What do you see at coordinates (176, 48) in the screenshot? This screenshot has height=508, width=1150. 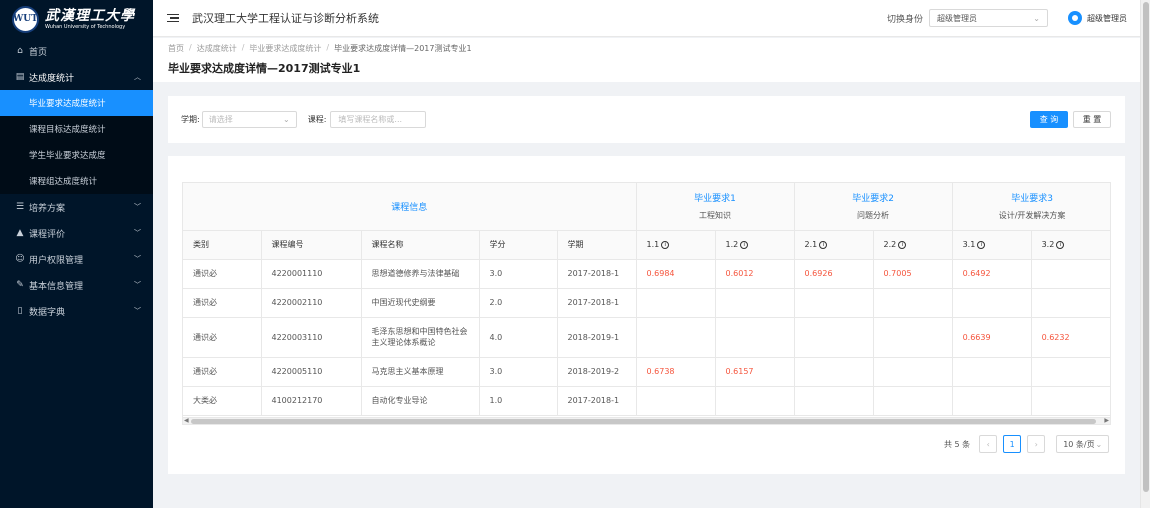 I see `breadcrumb-item-home: 首页` at bounding box center [176, 48].